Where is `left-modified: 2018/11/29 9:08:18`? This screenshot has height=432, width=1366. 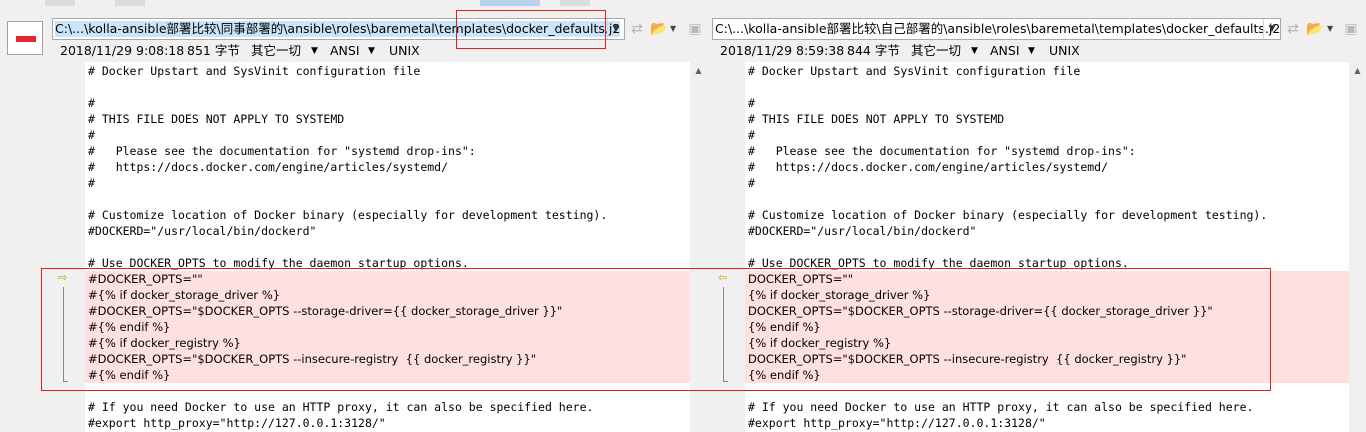
left-modified: 2018/11/29 9:08:18 is located at coordinates (122, 50).